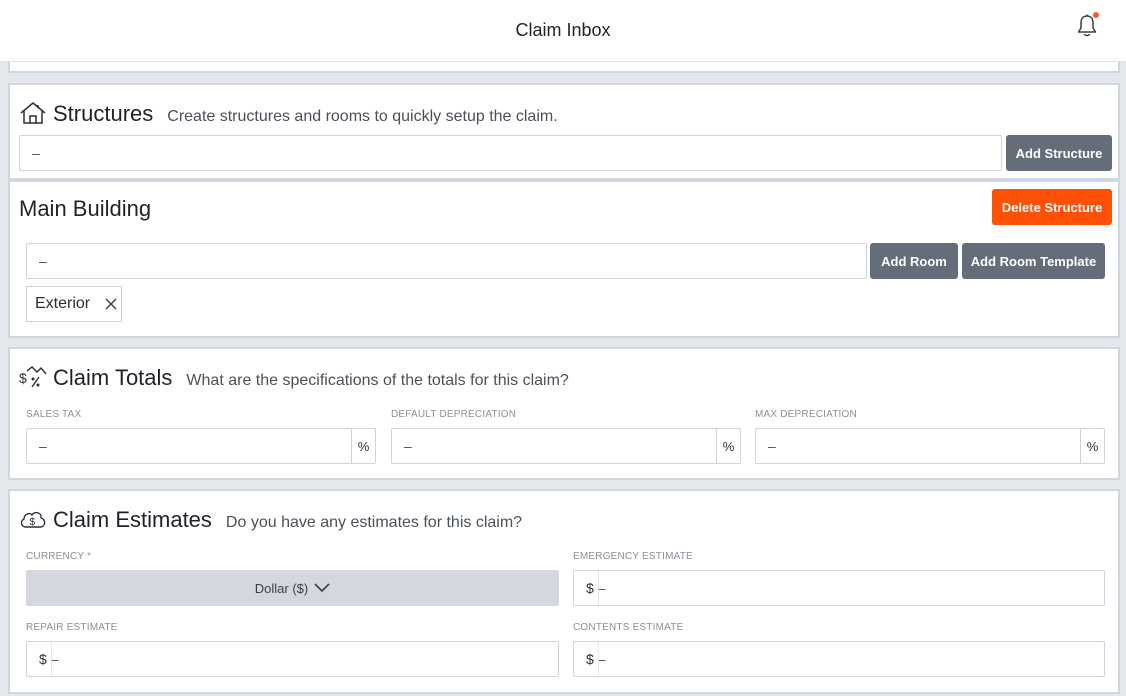 This screenshot has width=1126, height=696. I want to click on page-title: Claim Inbox, so click(563, 30).